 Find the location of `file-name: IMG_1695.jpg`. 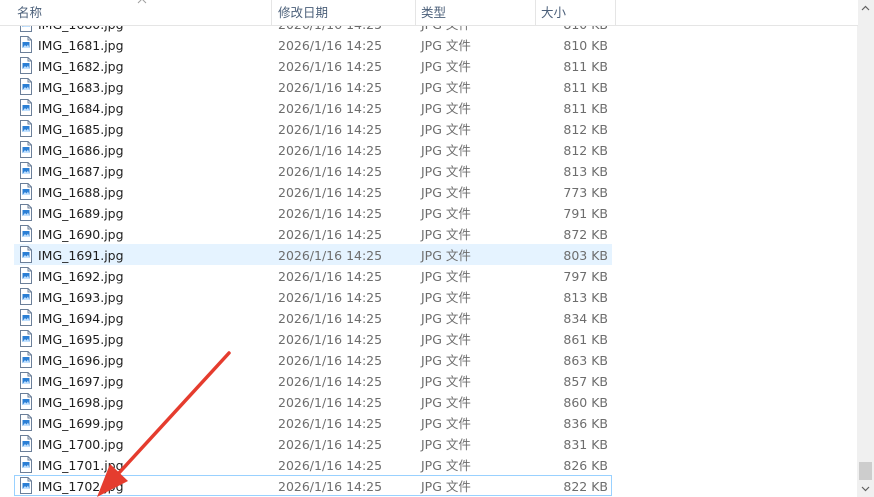

file-name: IMG_1695.jpg is located at coordinates (81, 338).